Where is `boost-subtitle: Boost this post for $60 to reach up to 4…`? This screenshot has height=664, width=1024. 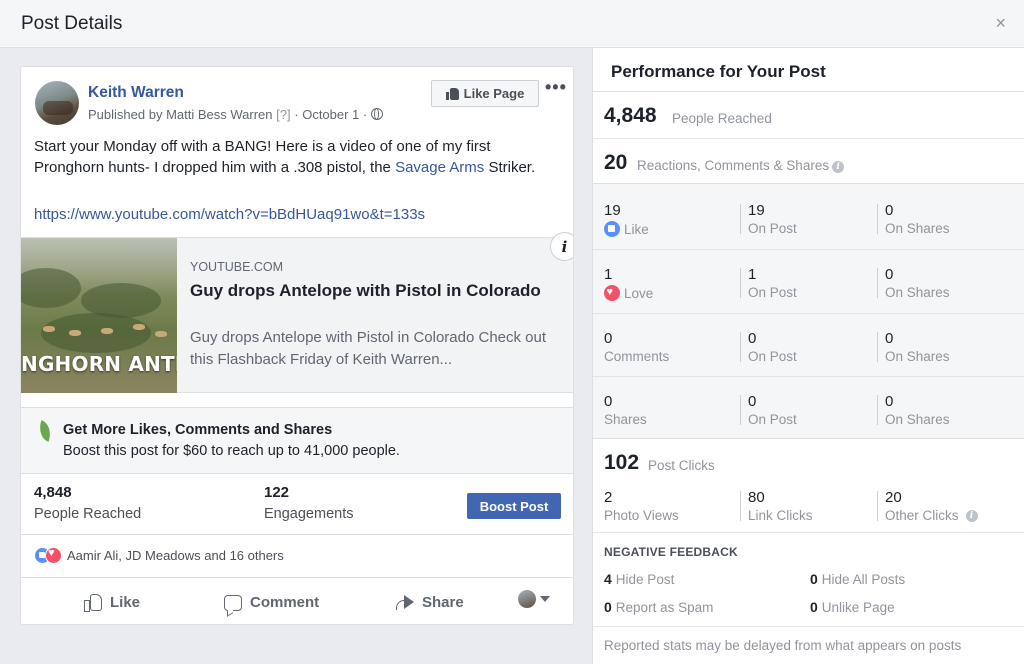
boost-subtitle: Boost this post for $60 to reach up to 4… is located at coordinates (231, 451).